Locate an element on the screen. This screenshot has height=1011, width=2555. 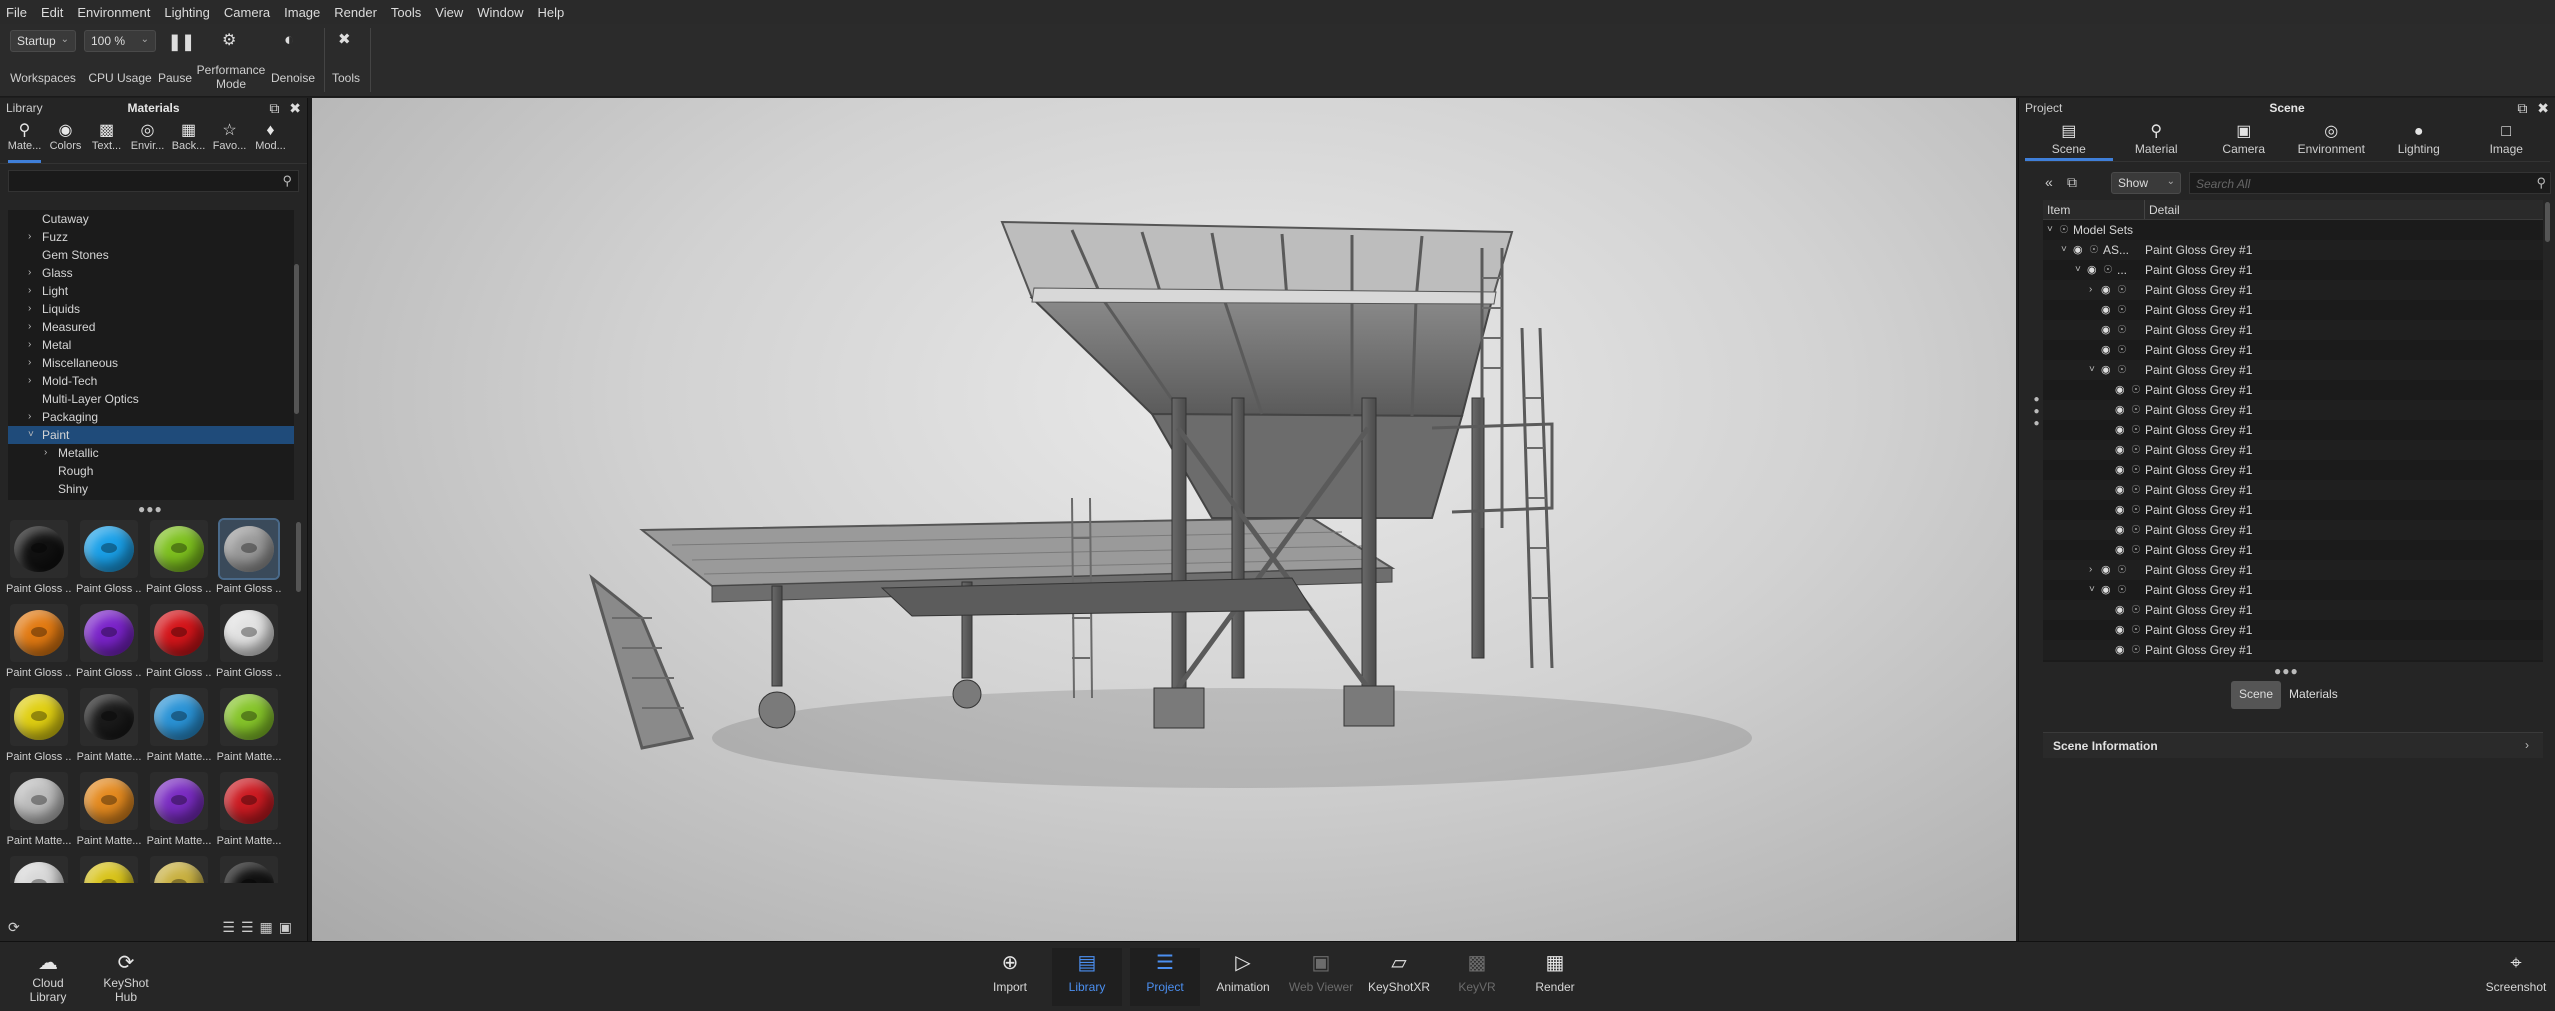
screenshot-button: ⌖ Screenshot is located at coordinates (2516, 977).